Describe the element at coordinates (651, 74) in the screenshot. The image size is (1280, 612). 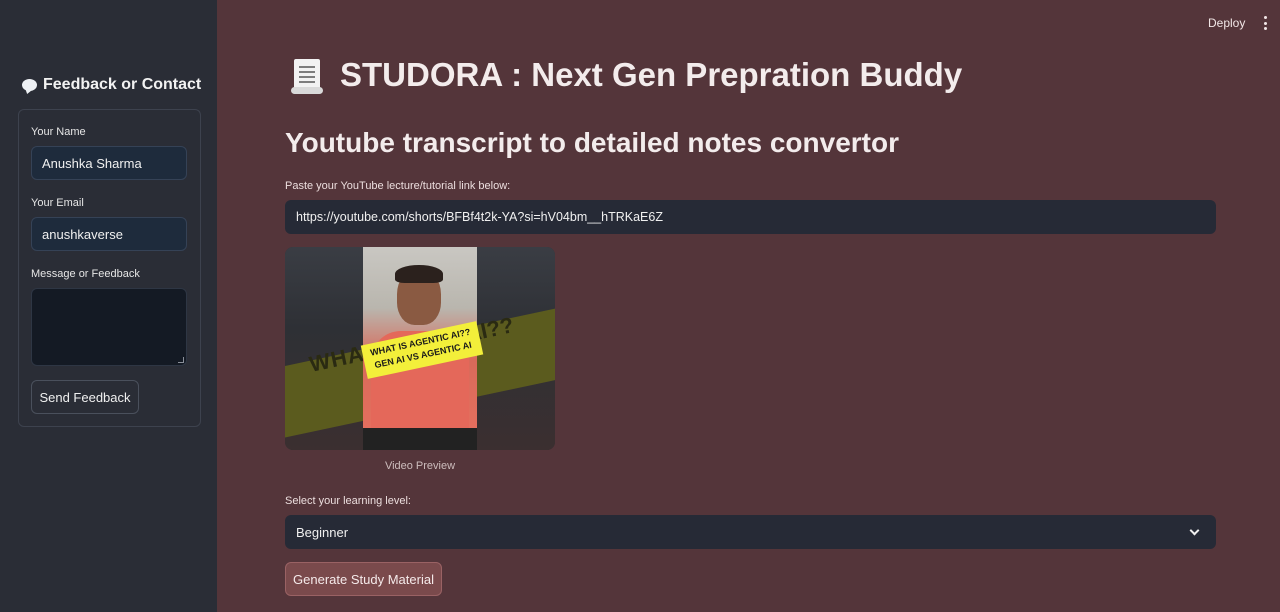
I see `page-title-text: STUDORA : Next Gen Prepration Buddy` at that location.